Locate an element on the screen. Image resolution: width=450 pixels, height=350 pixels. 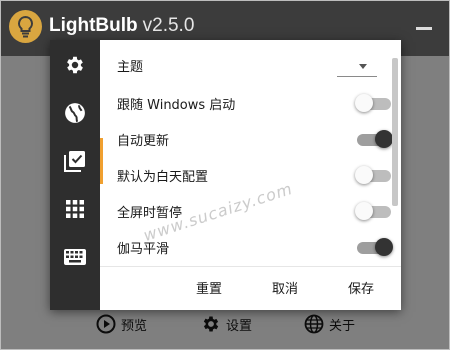
setting-row-autostart: 跟随 Windows 启动 is located at coordinates (254, 103).